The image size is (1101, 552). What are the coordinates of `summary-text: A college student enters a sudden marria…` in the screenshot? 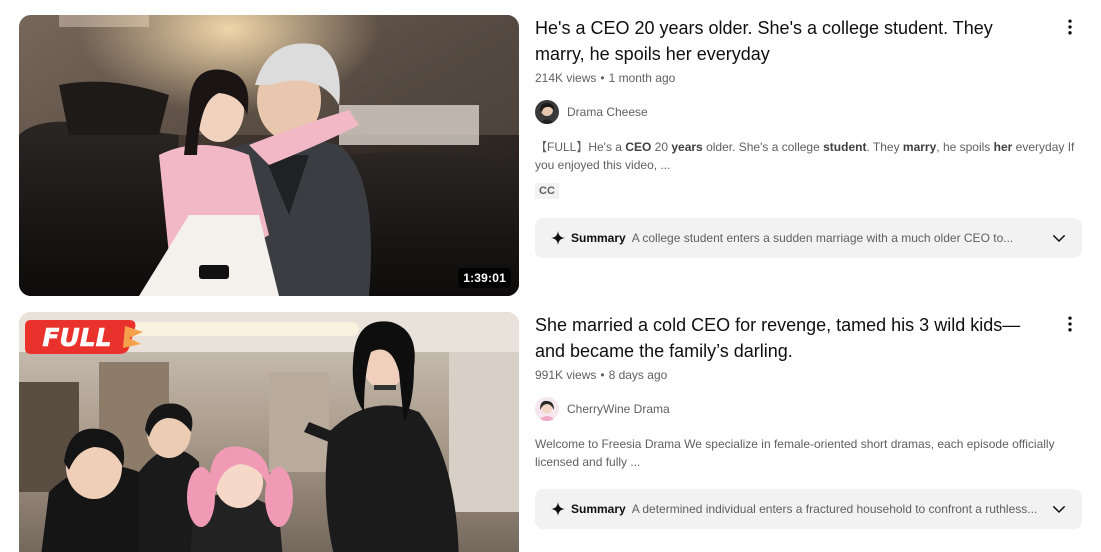 It's located at (822, 238).